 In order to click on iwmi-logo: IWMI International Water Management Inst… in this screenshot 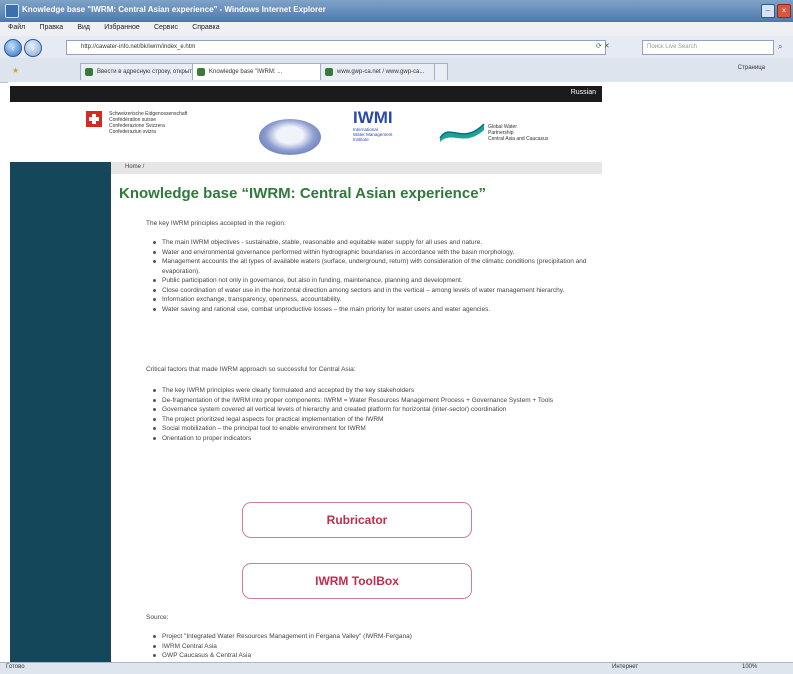, I will do `click(383, 129)`.